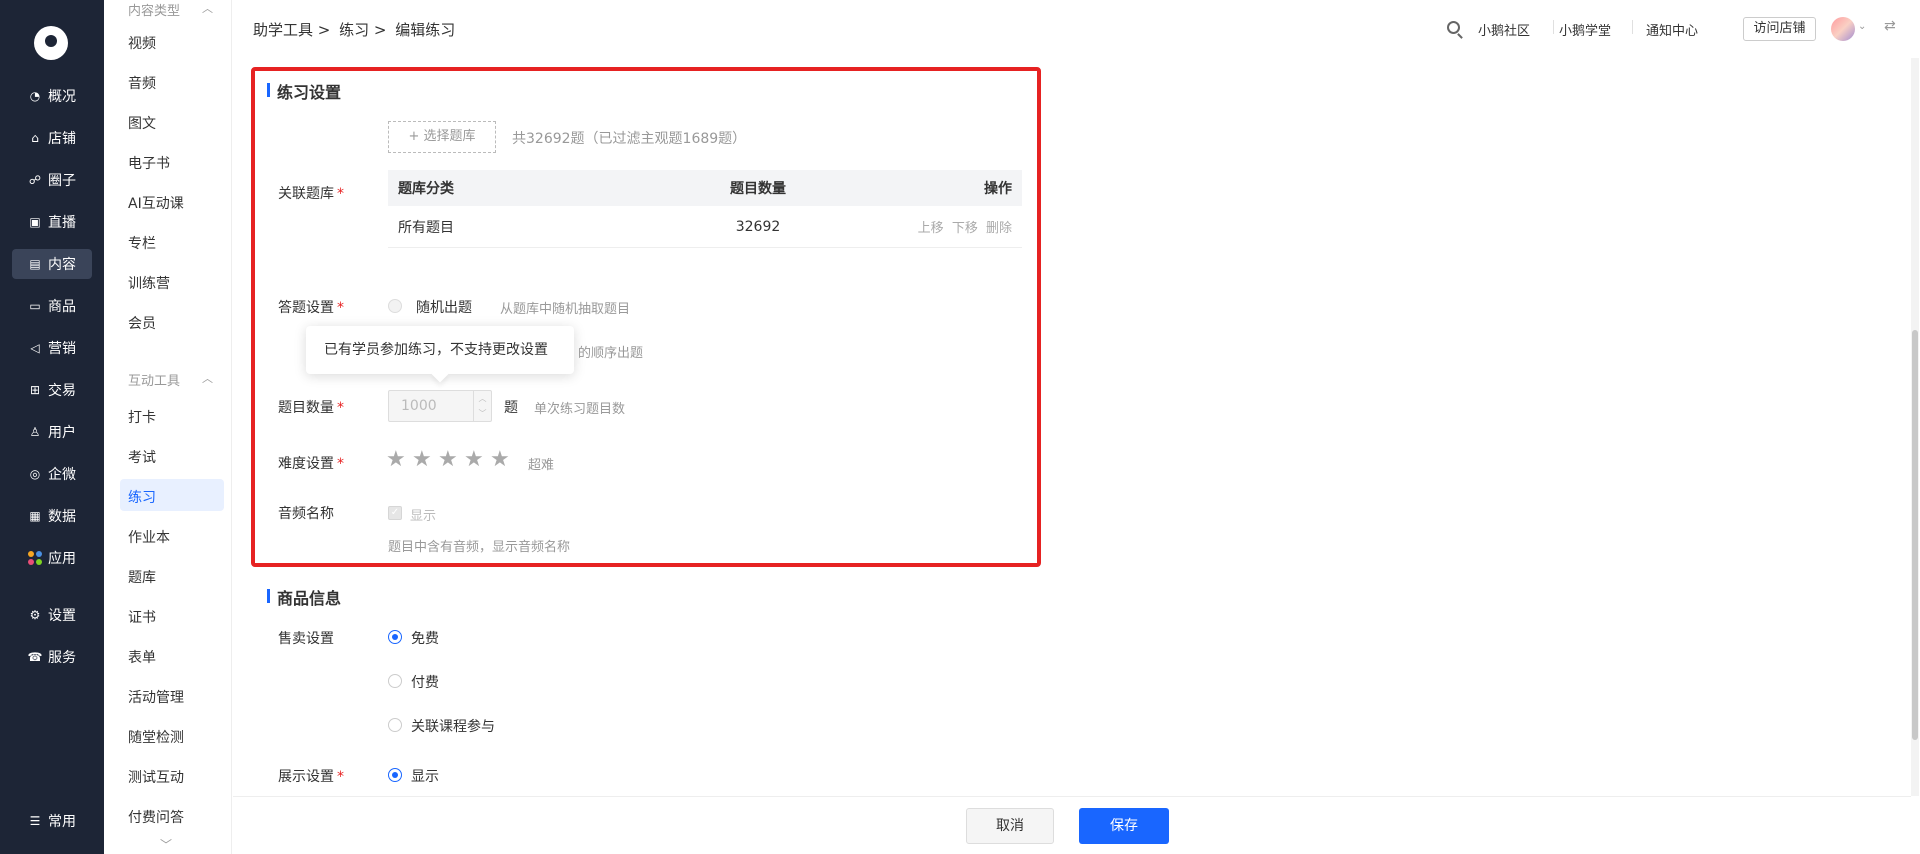 This screenshot has height=854, width=1920. Describe the element at coordinates (425, 777) in the screenshot. I see `radio-display-show-label: 显示` at that location.